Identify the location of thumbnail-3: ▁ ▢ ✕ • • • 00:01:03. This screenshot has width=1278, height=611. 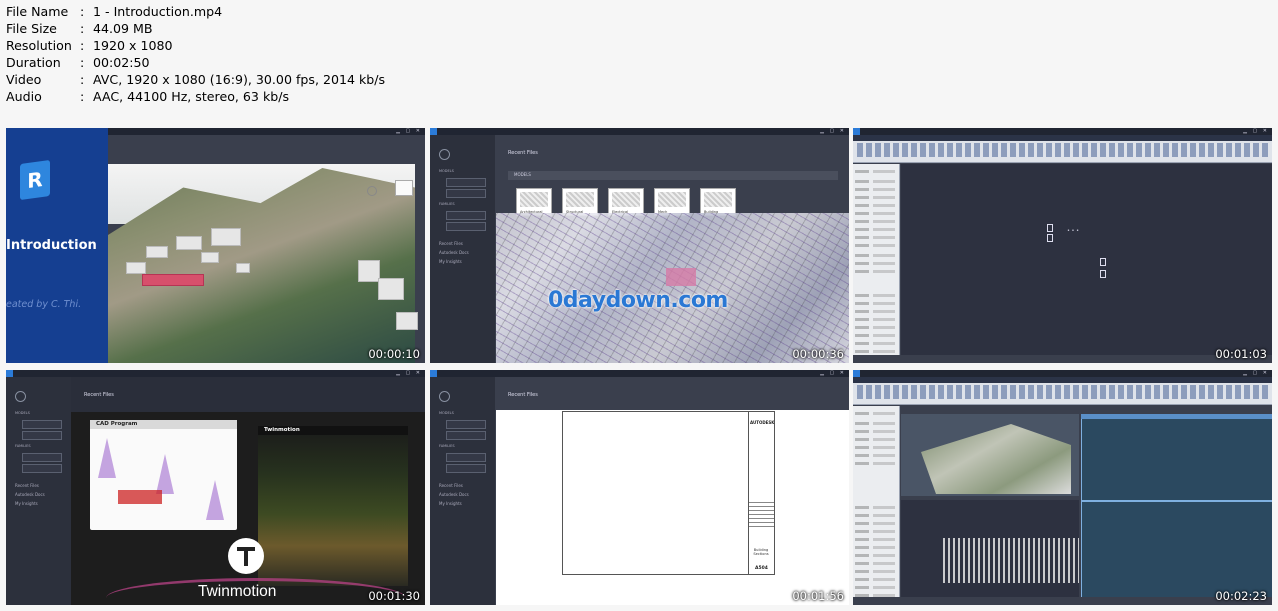
(1062, 245).